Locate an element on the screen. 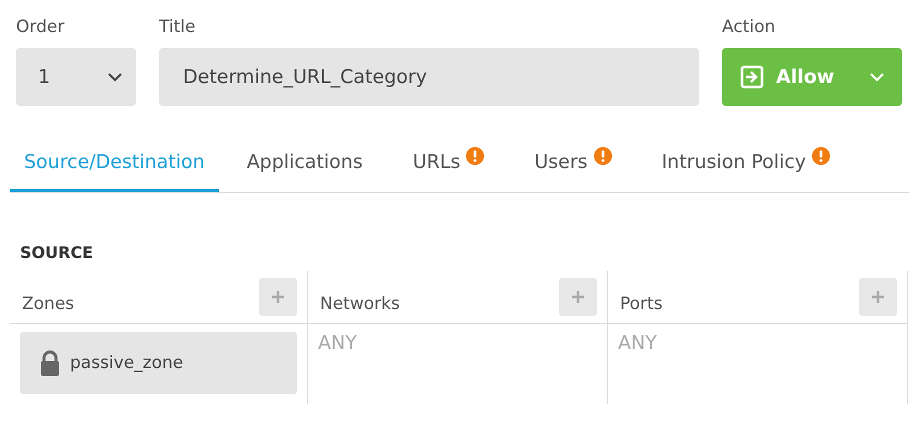 The width and height of the screenshot is (909, 423). title-label: Title is located at coordinates (177, 27).